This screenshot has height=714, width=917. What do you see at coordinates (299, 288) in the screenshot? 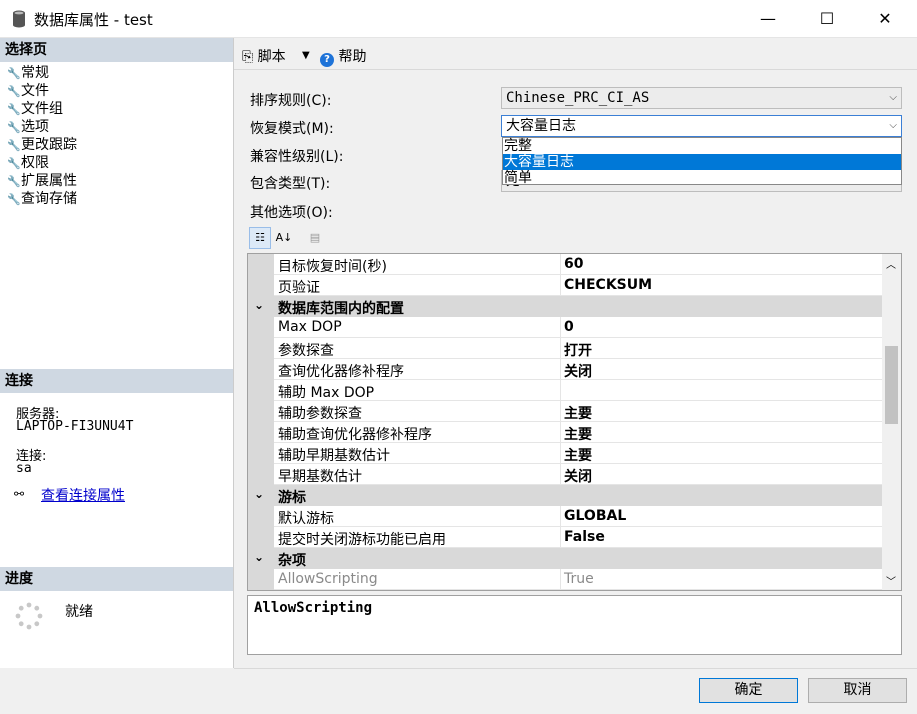
I see `property-name: 页验证` at bounding box center [299, 288].